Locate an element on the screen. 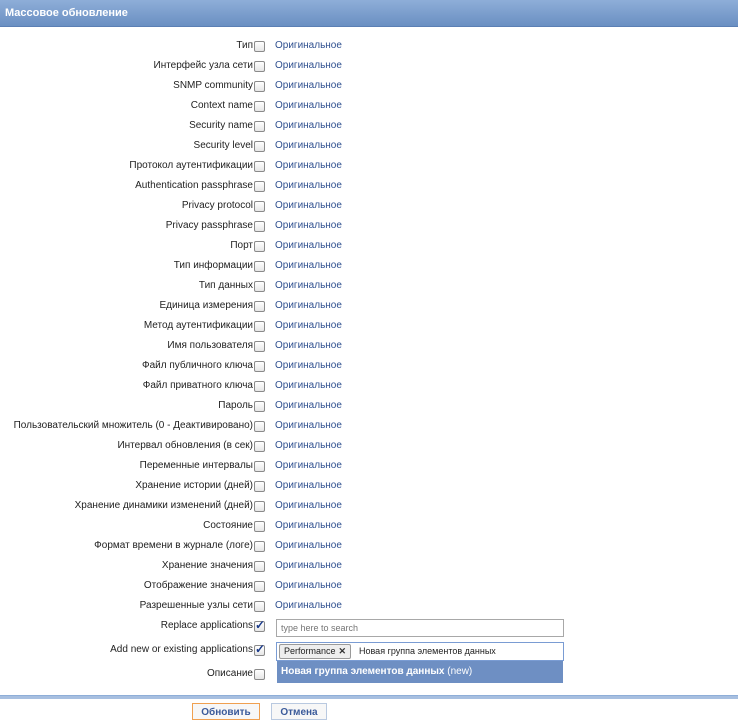 This screenshot has height=721, width=738. property-row: Security level Оригинальное is located at coordinates (369, 147).